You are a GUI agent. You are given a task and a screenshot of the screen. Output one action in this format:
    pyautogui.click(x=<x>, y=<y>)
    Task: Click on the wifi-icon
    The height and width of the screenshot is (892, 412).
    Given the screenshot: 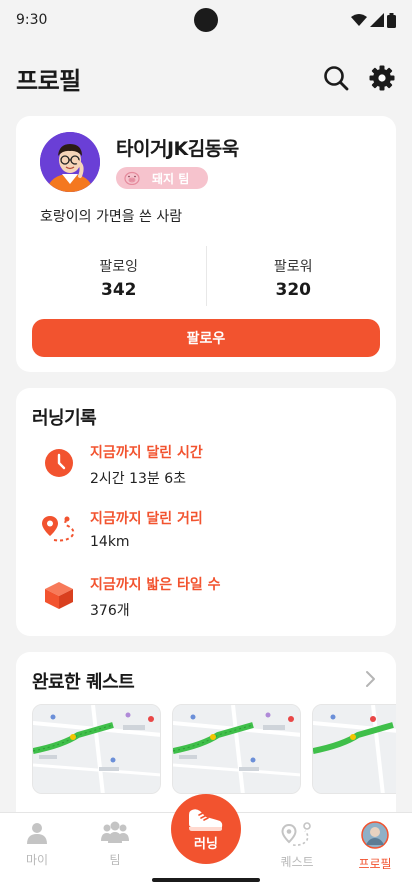 What is the action you would take?
    pyautogui.click(x=359, y=20)
    